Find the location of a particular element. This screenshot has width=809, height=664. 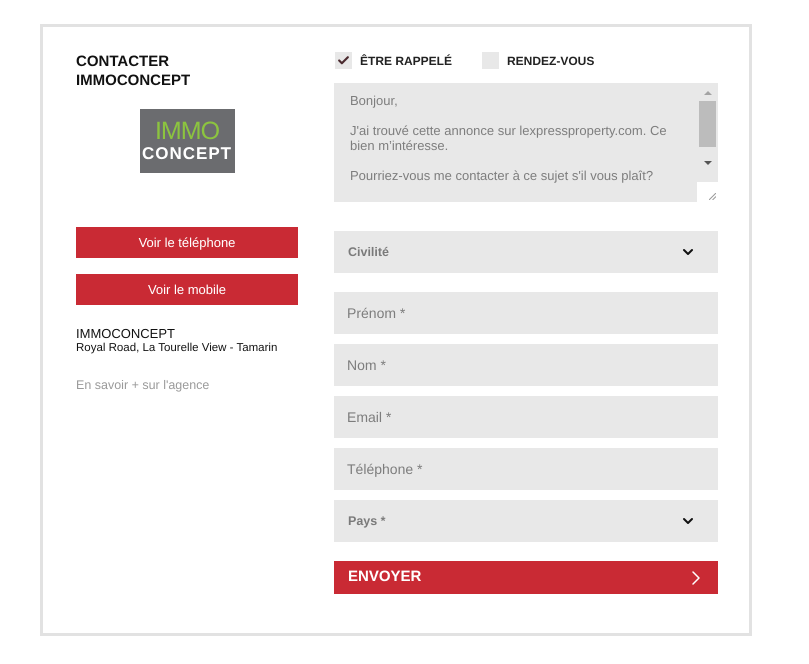

agency-link: En savoir + sur l'agence is located at coordinates (143, 385).